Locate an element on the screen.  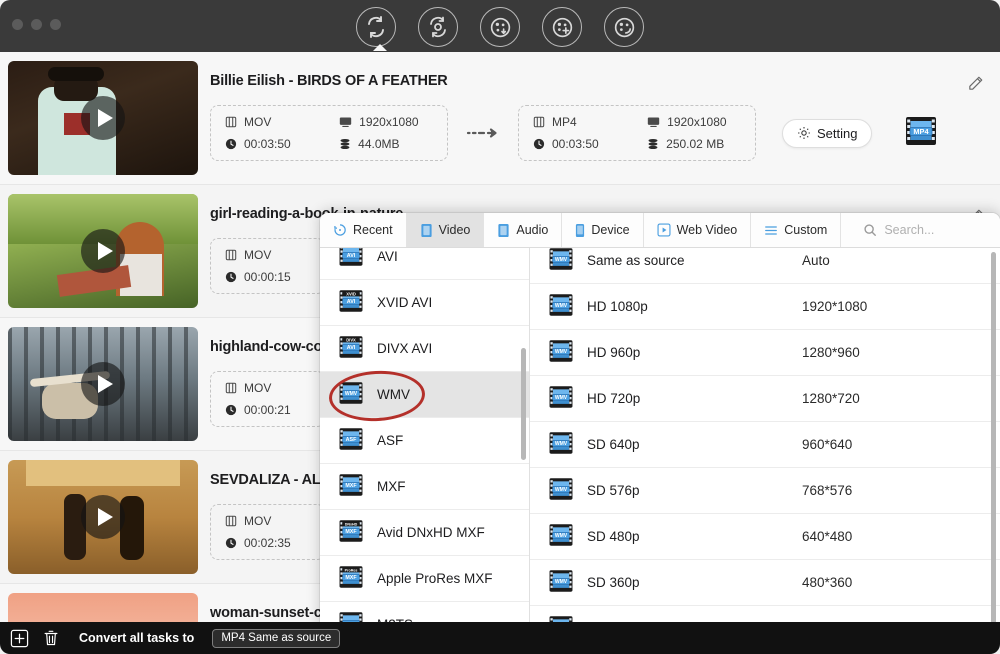
svg-text: DIVX is located at coordinates (351, 340).